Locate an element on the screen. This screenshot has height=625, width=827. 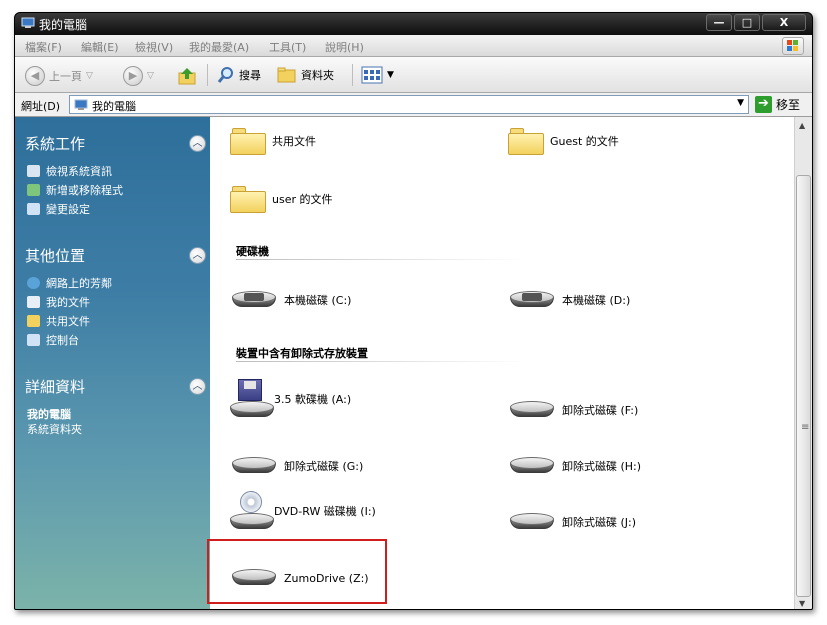
search-button: 搜尋 is located at coordinates (239, 75).